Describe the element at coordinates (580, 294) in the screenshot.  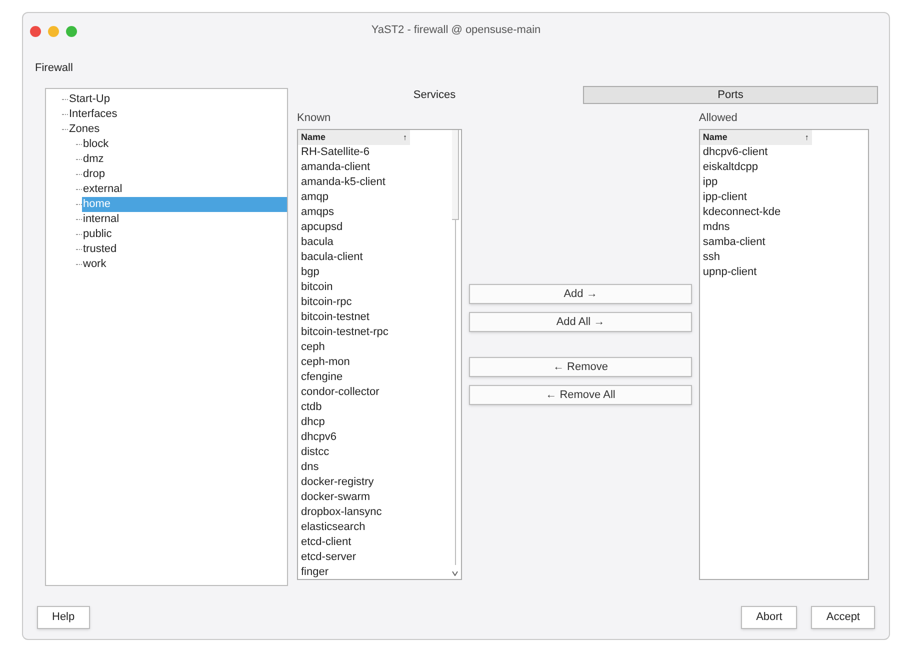
I see `transfer-button: Add →` at that location.